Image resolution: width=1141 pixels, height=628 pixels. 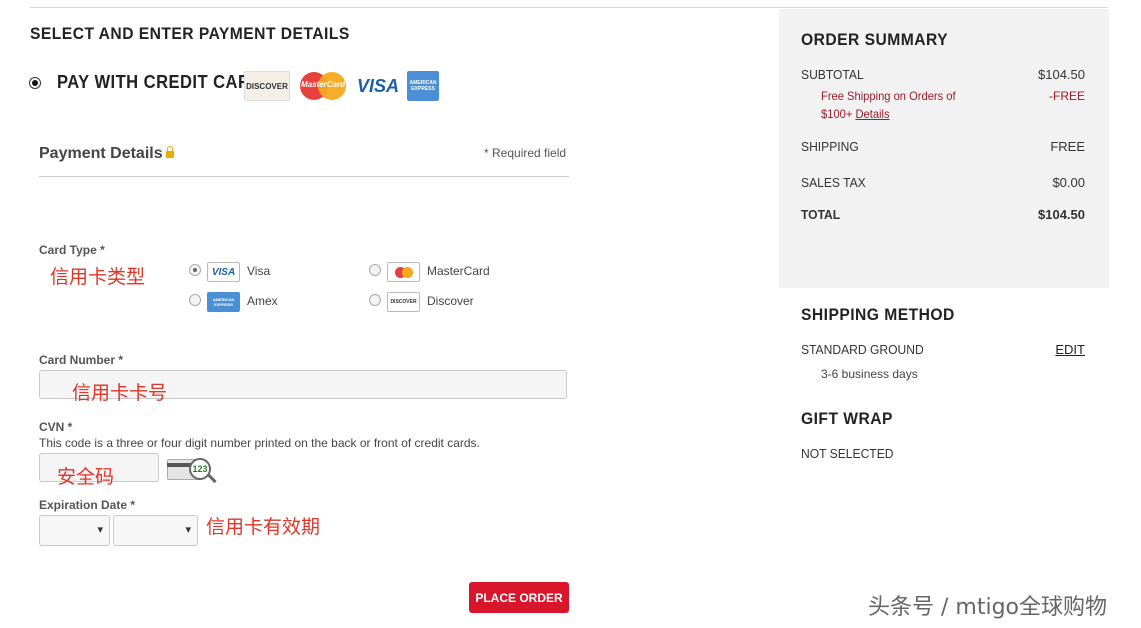 I want to click on mastercard-logo-icon: MasterCard, so click(x=323, y=86).